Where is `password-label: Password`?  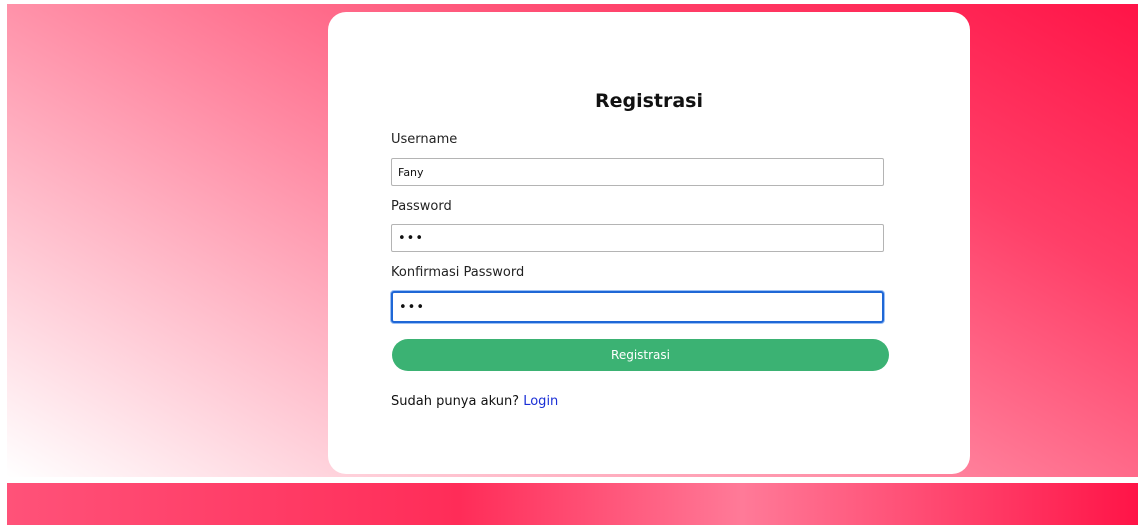 password-label: Password is located at coordinates (421, 206).